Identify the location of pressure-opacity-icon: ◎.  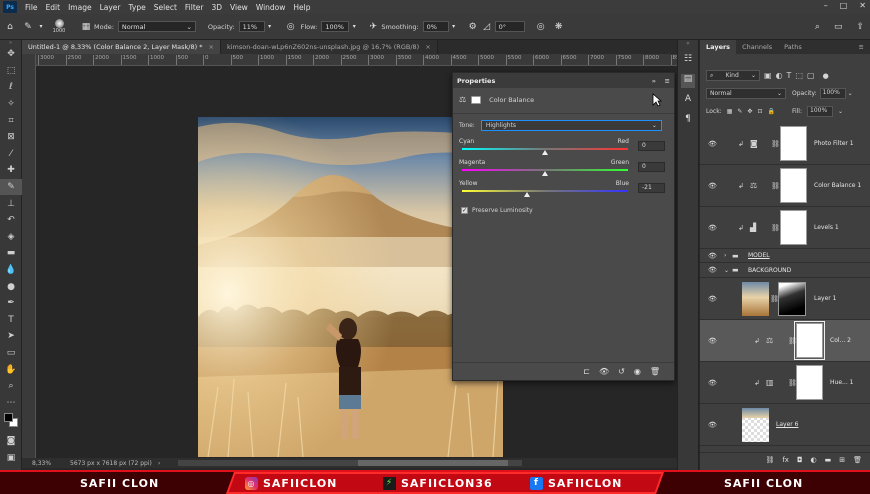
(291, 27).